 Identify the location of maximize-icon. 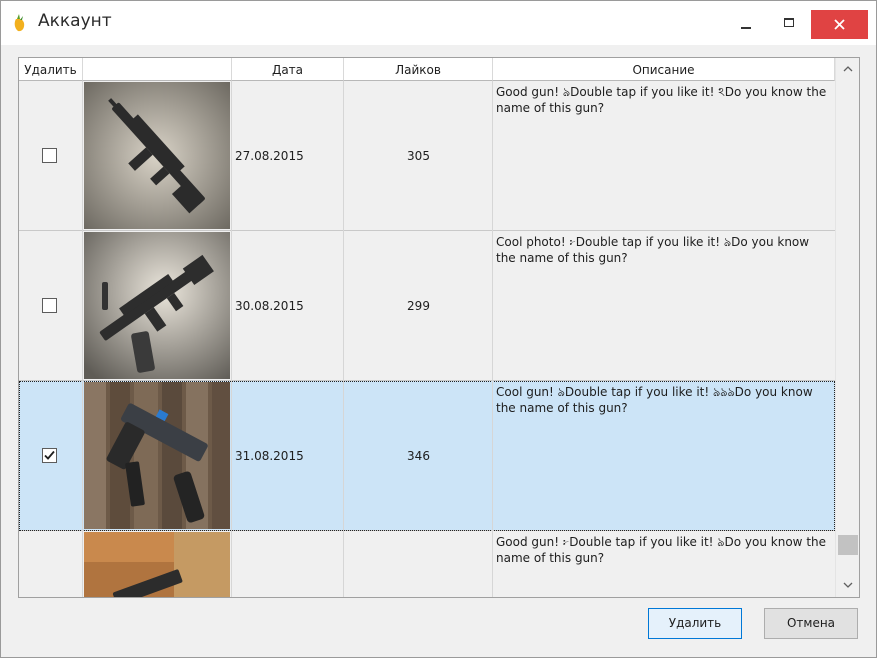
(789, 22).